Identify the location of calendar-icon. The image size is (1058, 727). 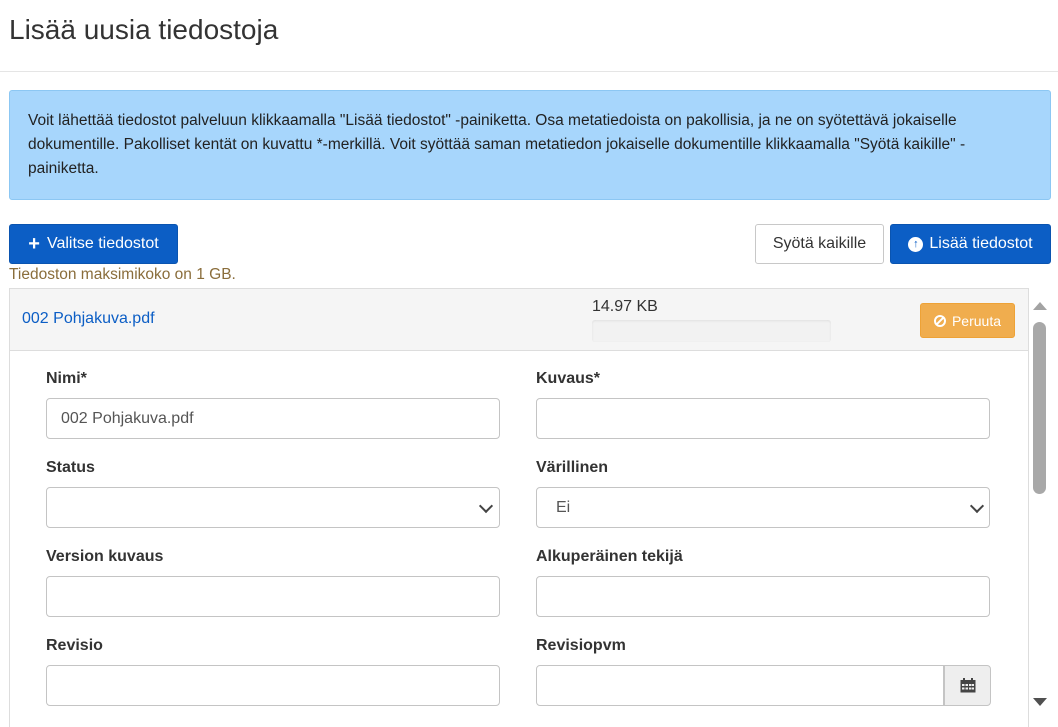
(967, 685).